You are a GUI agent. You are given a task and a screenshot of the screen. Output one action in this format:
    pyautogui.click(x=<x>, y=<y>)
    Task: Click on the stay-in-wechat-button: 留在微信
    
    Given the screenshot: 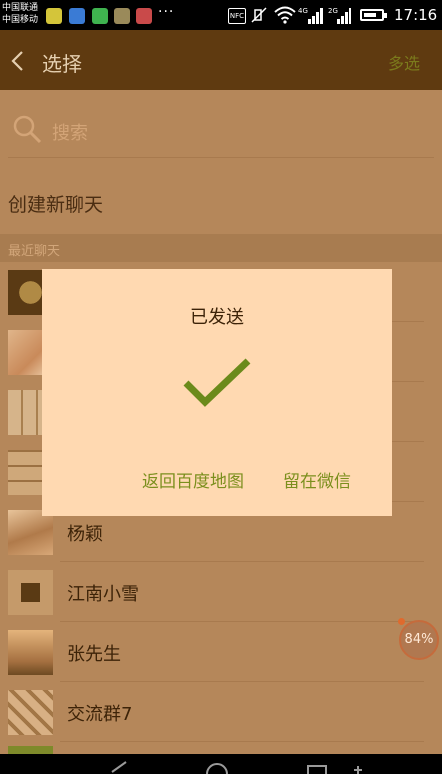 What is the action you would take?
    pyautogui.click(x=317, y=479)
    